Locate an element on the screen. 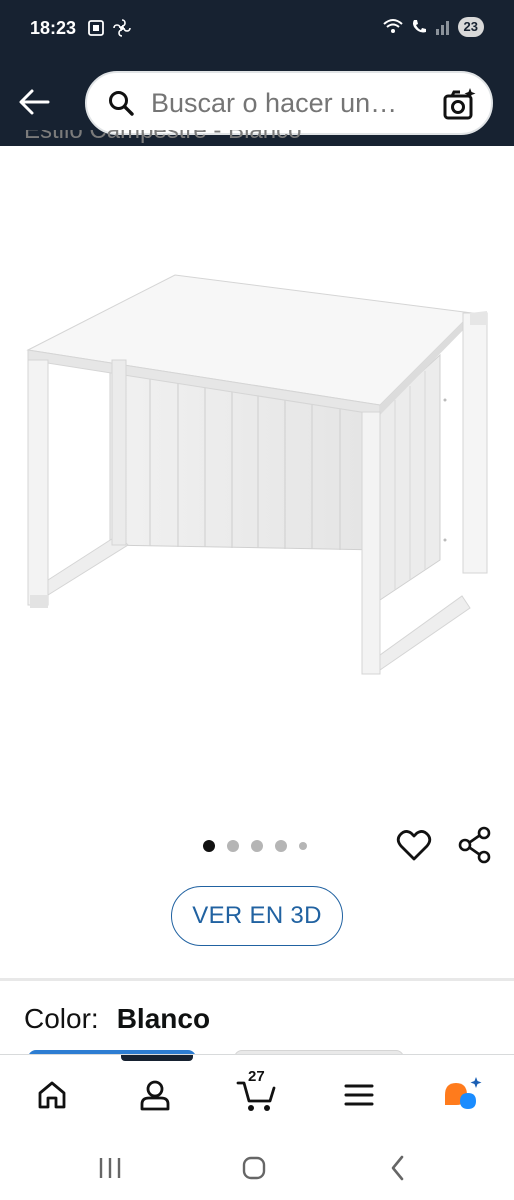  menu-icon is located at coordinates (359, 1095).